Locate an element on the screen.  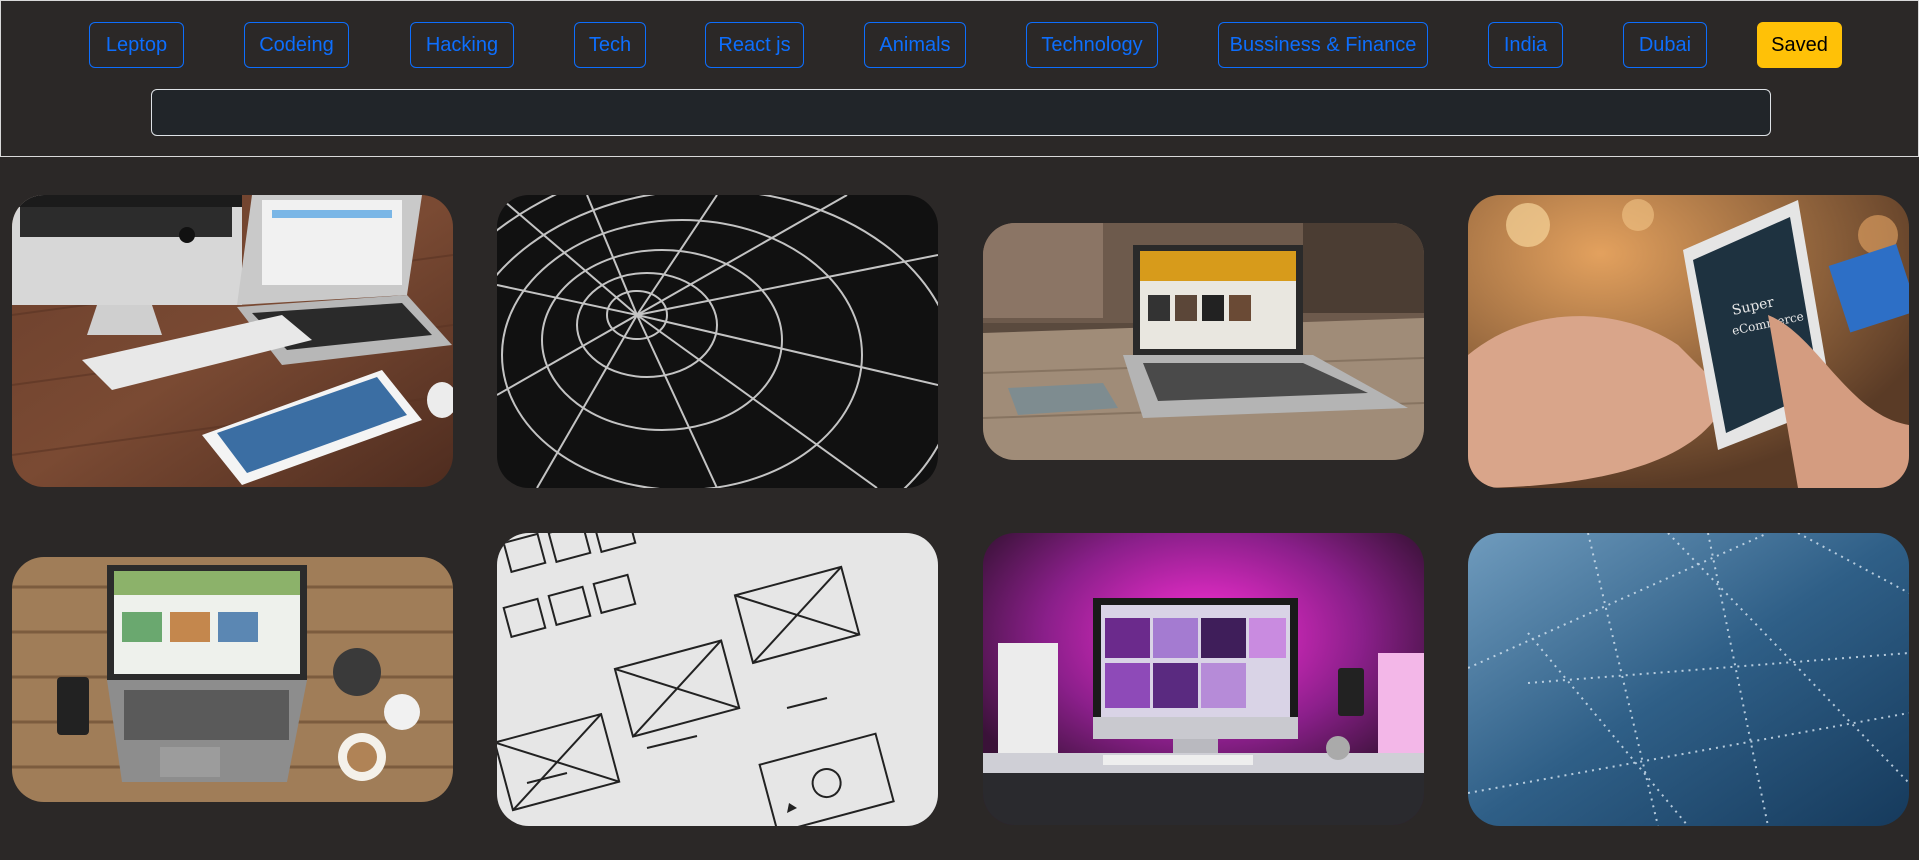
spider-web-dew-photo is located at coordinates (1688, 679).